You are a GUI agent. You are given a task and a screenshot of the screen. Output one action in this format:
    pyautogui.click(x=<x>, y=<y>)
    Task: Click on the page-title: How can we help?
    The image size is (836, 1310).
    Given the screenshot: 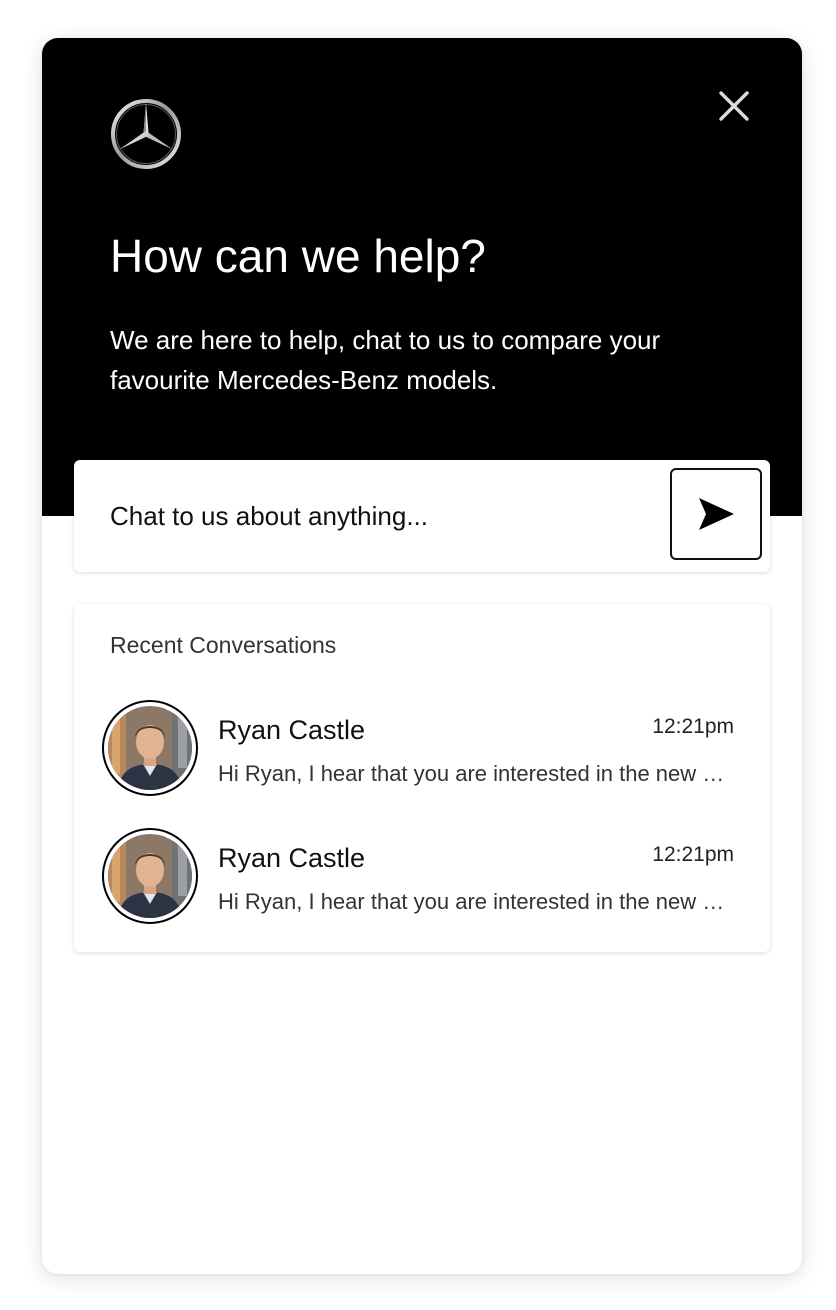 What is the action you would take?
    pyautogui.click(x=298, y=256)
    